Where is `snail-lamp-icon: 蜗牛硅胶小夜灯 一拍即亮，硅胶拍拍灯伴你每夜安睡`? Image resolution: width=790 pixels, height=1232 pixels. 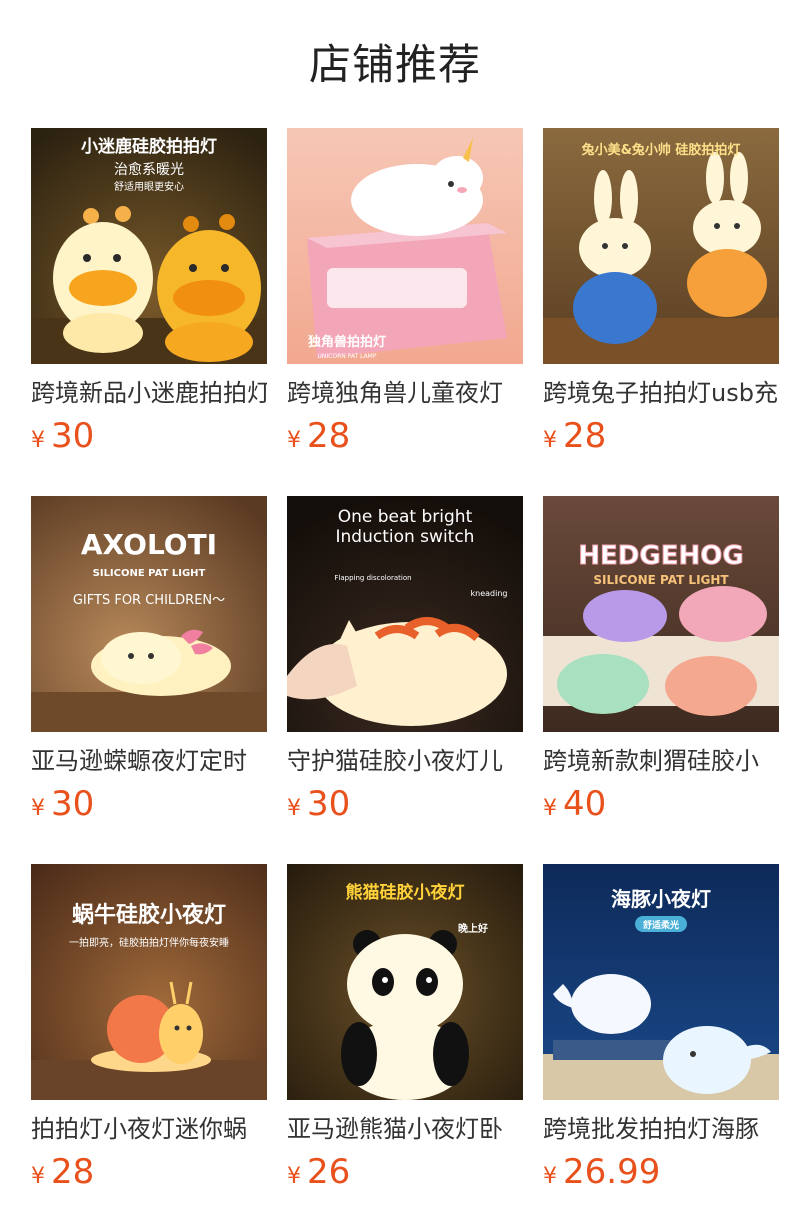
snail-lamp-icon: 蜗牛硅胶小夜灯 一拍即亮，硅胶拍拍灯伴你每夜安睡 is located at coordinates (149, 982).